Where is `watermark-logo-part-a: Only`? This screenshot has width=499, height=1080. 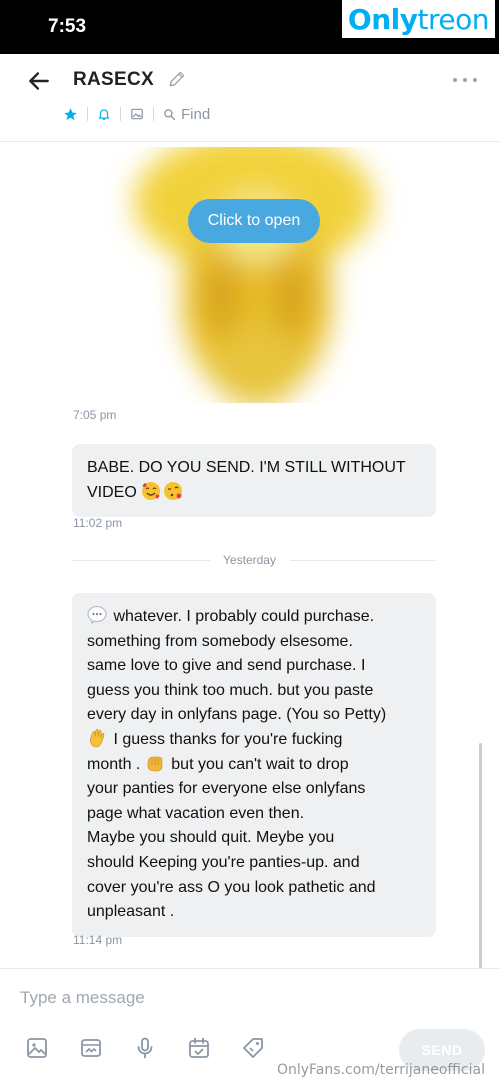 watermark-logo-part-a: Only is located at coordinates (382, 19).